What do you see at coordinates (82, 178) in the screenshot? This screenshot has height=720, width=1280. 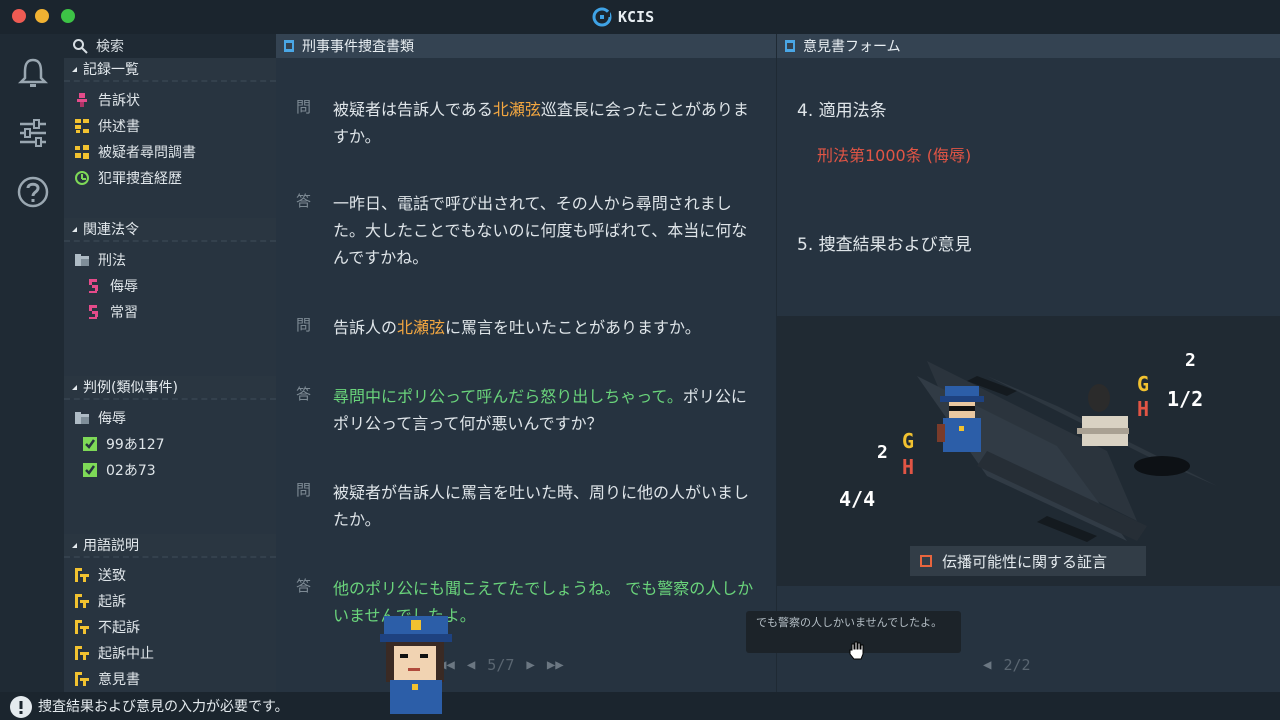 I see `history-icon` at bounding box center [82, 178].